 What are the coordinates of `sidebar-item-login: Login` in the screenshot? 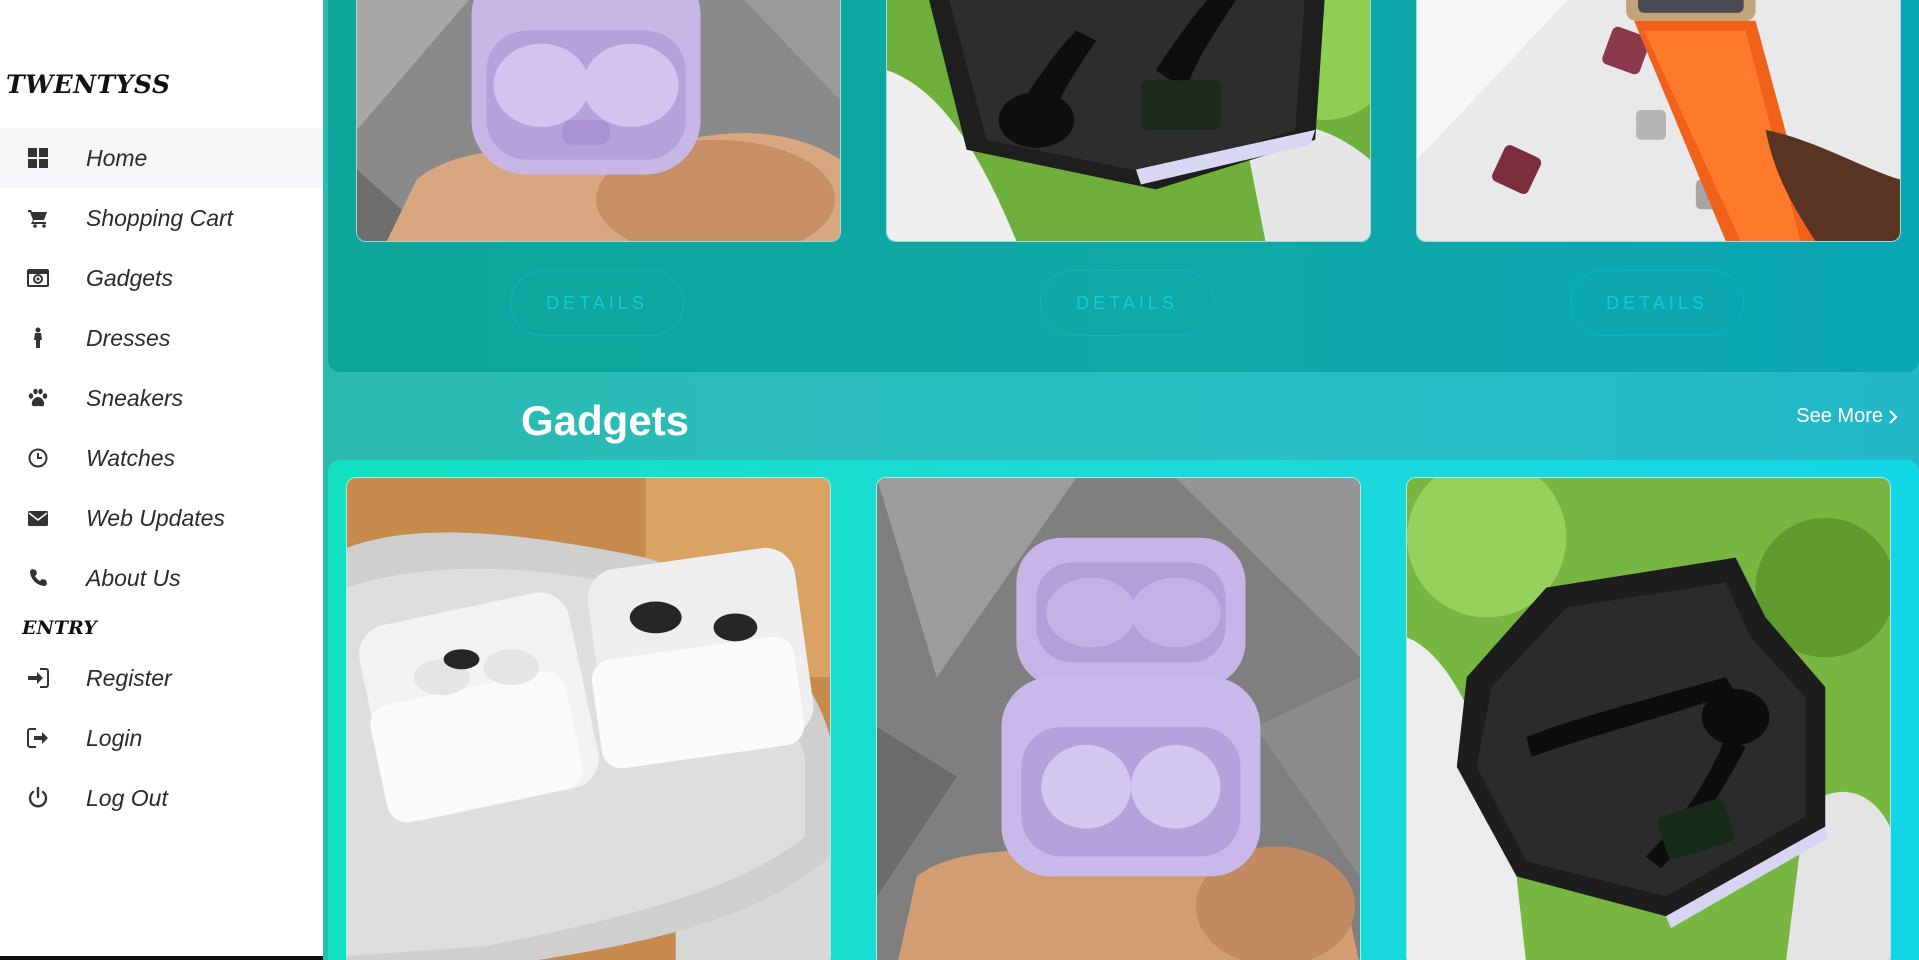 It's located at (161, 738).